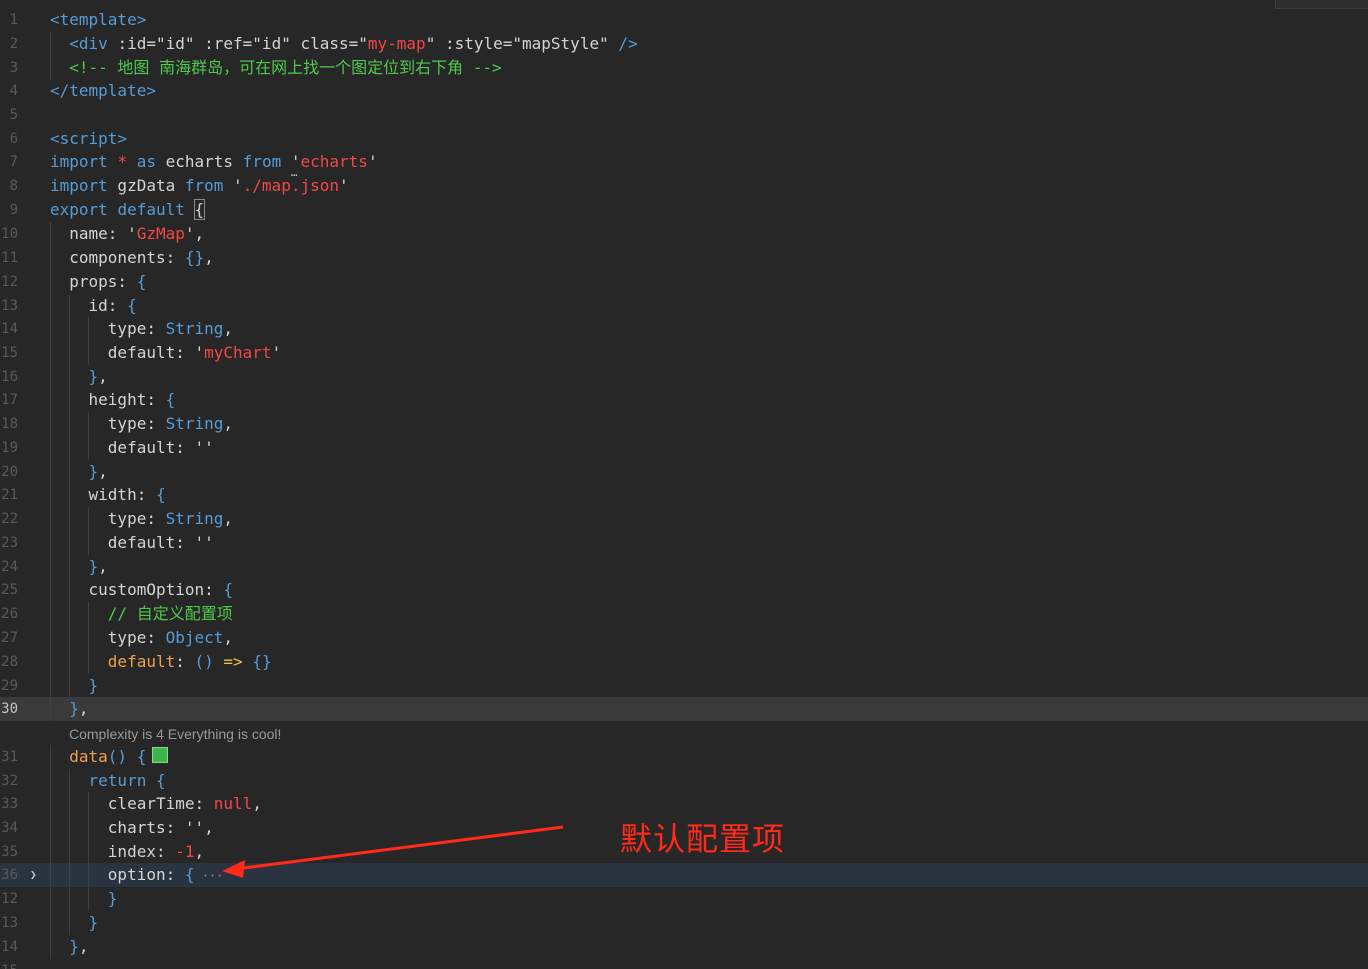  Describe the element at coordinates (275, 68) in the screenshot. I see `code-text: <!-- 地图 南海群岛，可在网上找一个图定位到右下角 -->` at that location.